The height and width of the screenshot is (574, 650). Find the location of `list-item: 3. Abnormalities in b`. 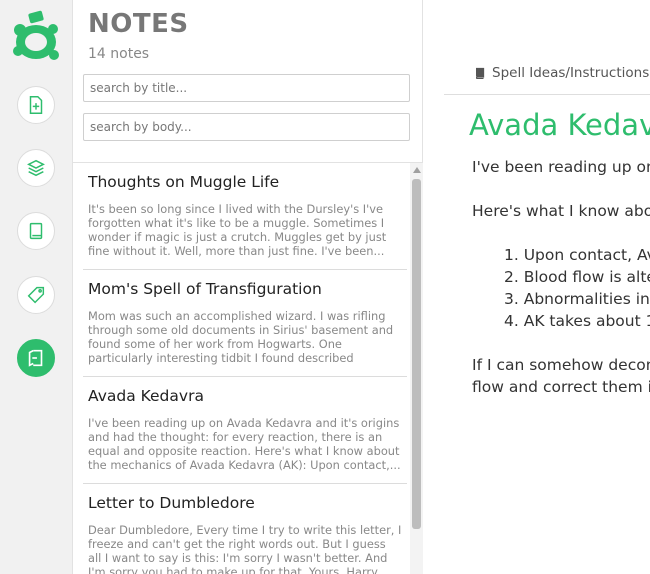

list-item: 3. Abnormalities in b is located at coordinates (577, 299).